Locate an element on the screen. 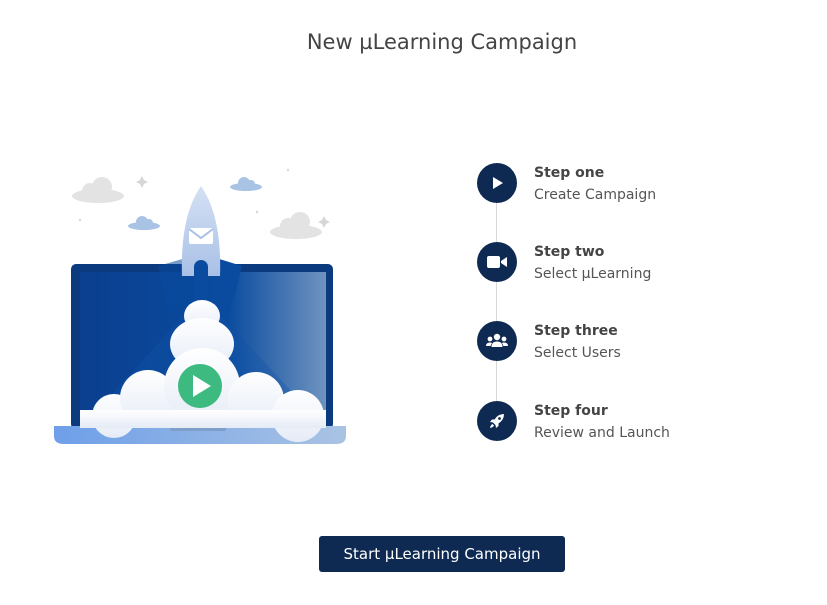 The image size is (827, 605). video-camera-icon is located at coordinates (497, 262).